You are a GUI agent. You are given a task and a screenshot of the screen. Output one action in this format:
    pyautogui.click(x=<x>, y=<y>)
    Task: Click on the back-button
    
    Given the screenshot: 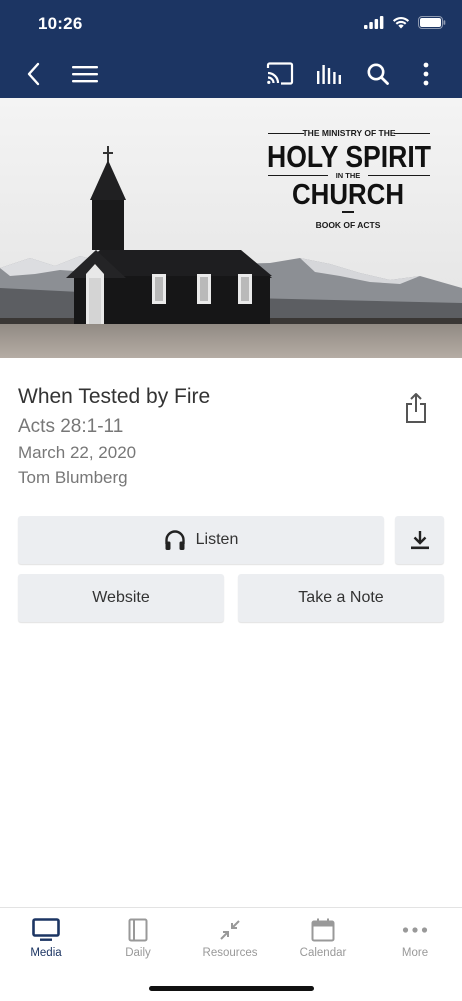 What is the action you would take?
    pyautogui.click(x=33, y=74)
    